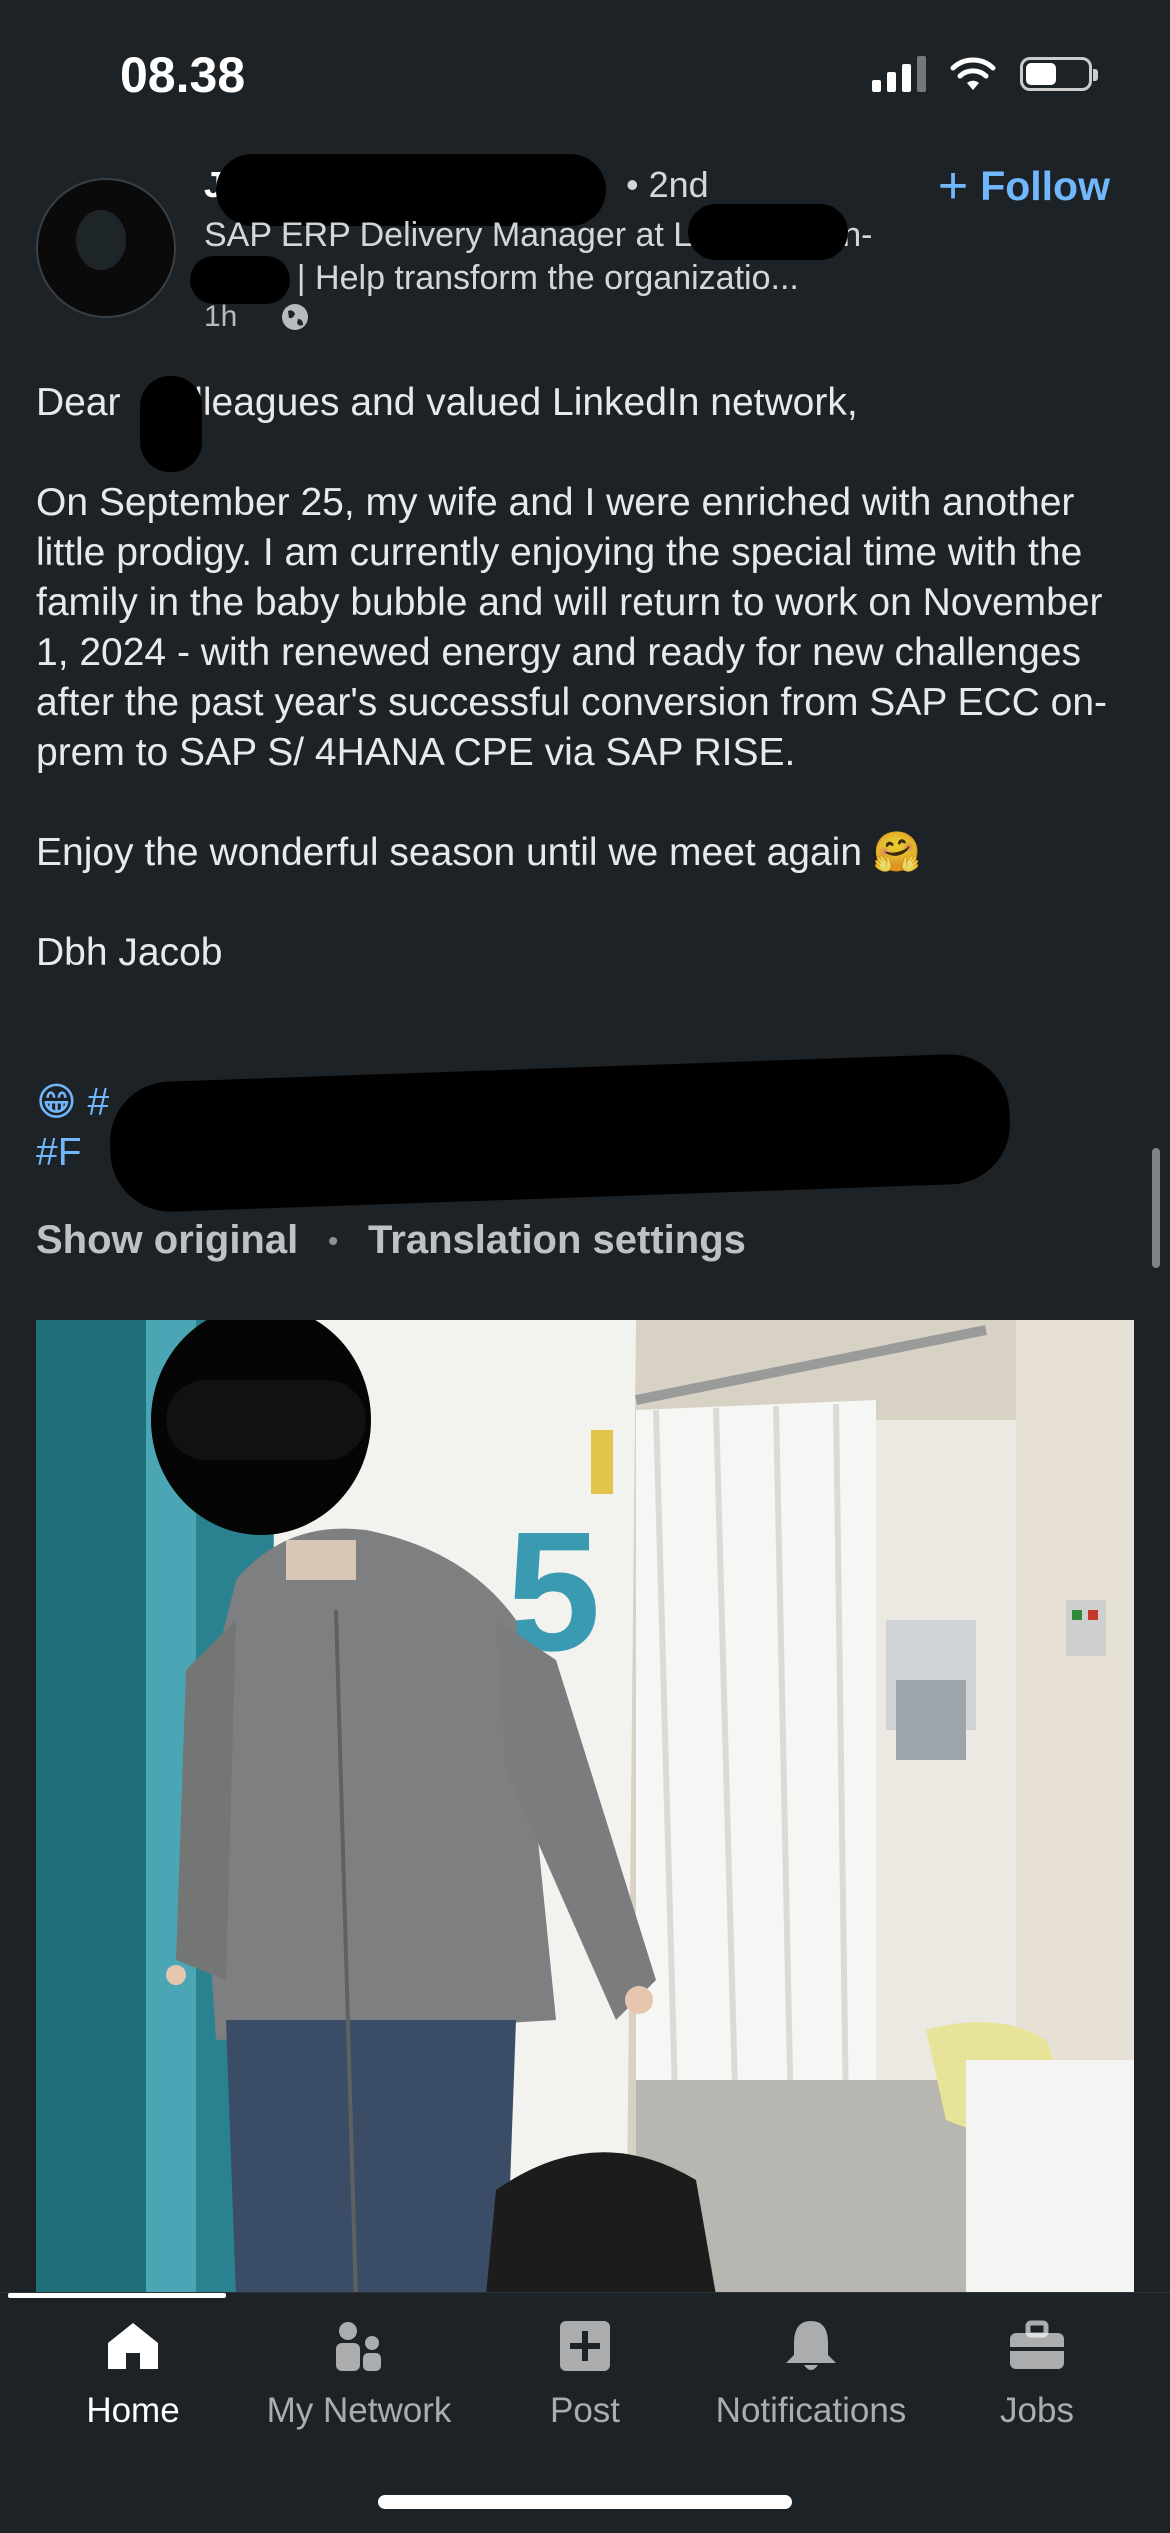 The image size is (1170, 2533). I want to click on bell-icon, so click(811, 2345).